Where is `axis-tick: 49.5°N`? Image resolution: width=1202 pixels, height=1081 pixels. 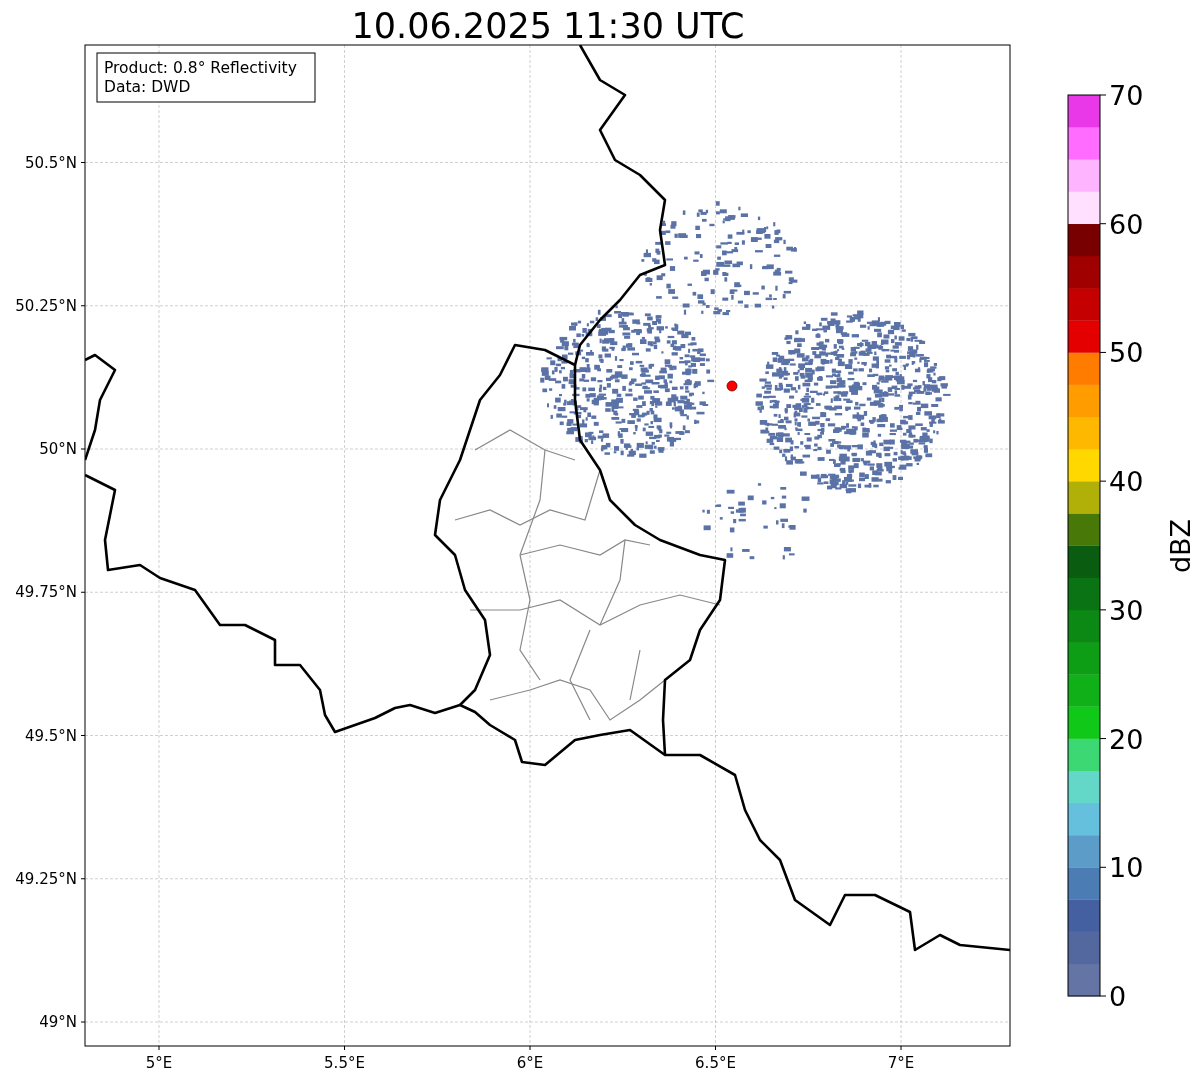
axis-tick: 49.5°N is located at coordinates (55, 735).